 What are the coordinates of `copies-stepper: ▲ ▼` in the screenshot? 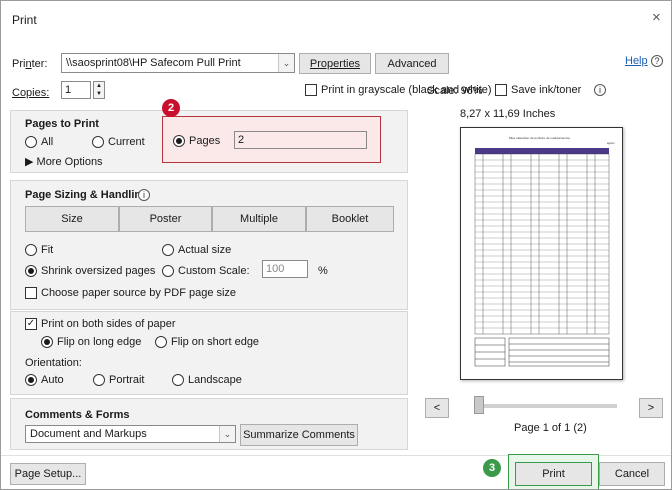 It's located at (99, 90).